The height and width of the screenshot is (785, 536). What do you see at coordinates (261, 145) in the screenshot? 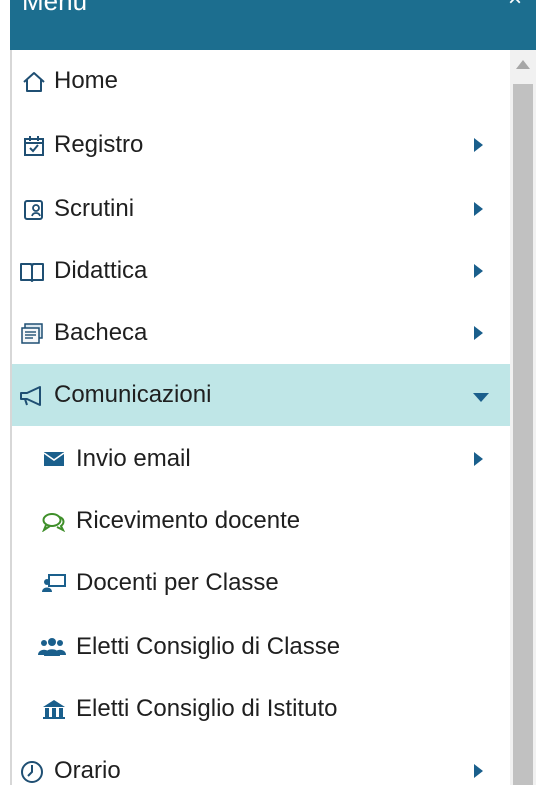
I see `menu-item-registro: Registro` at bounding box center [261, 145].